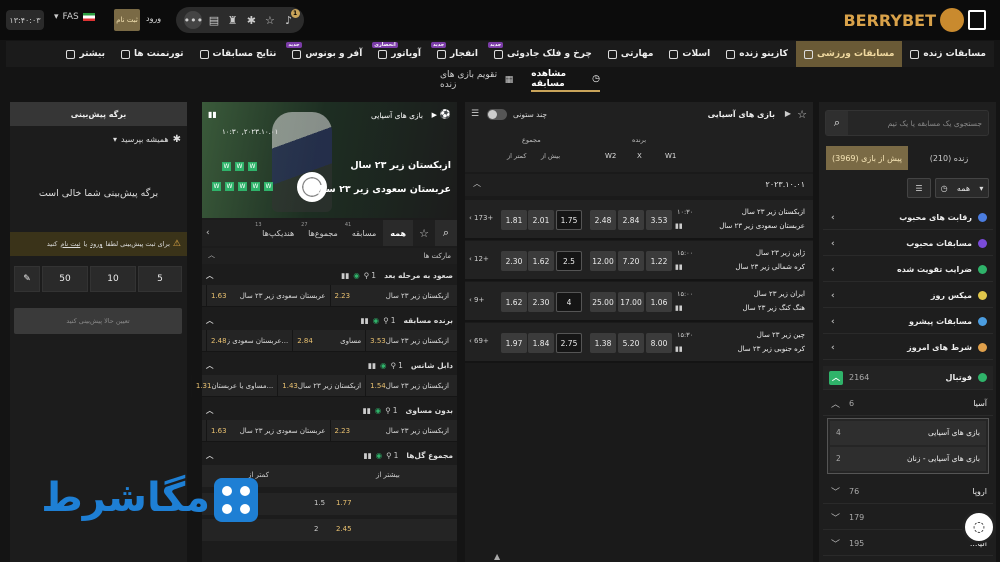  Describe the element at coordinates (398, 233) in the screenshot. I see `market-tab: همه` at that location.